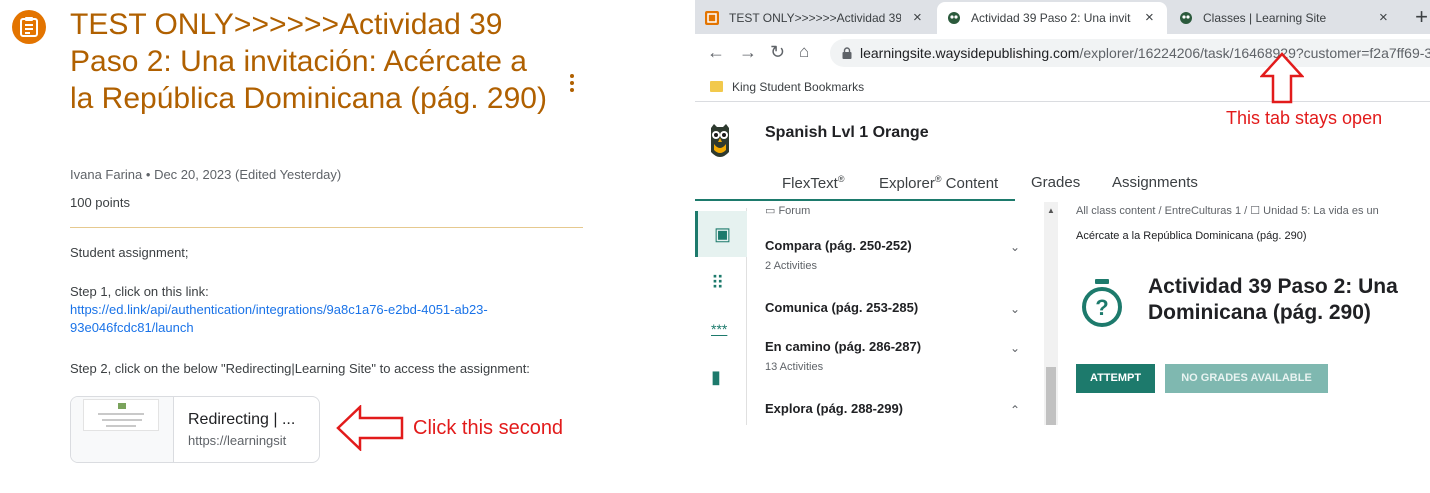  Describe the element at coordinates (716, 86) in the screenshot. I see `folder-icon` at that location.